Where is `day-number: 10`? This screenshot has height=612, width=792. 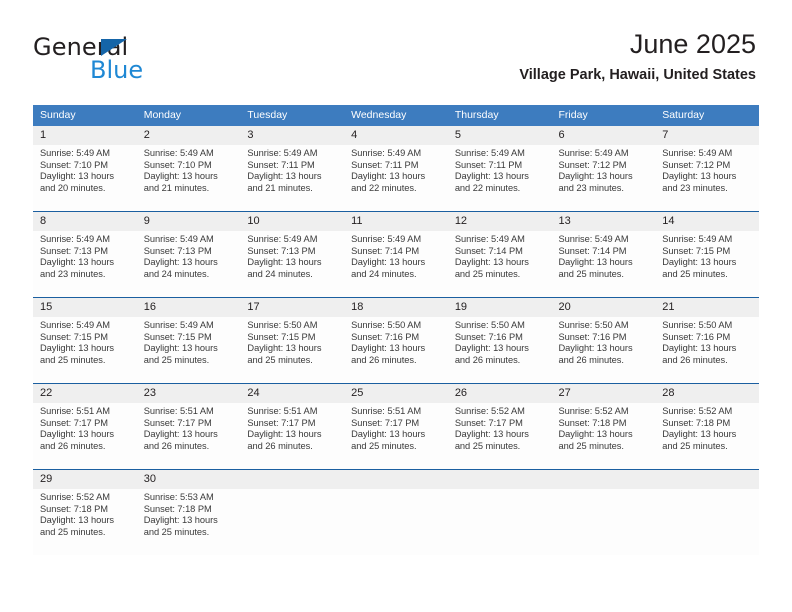
day-number: 10 is located at coordinates (292, 221).